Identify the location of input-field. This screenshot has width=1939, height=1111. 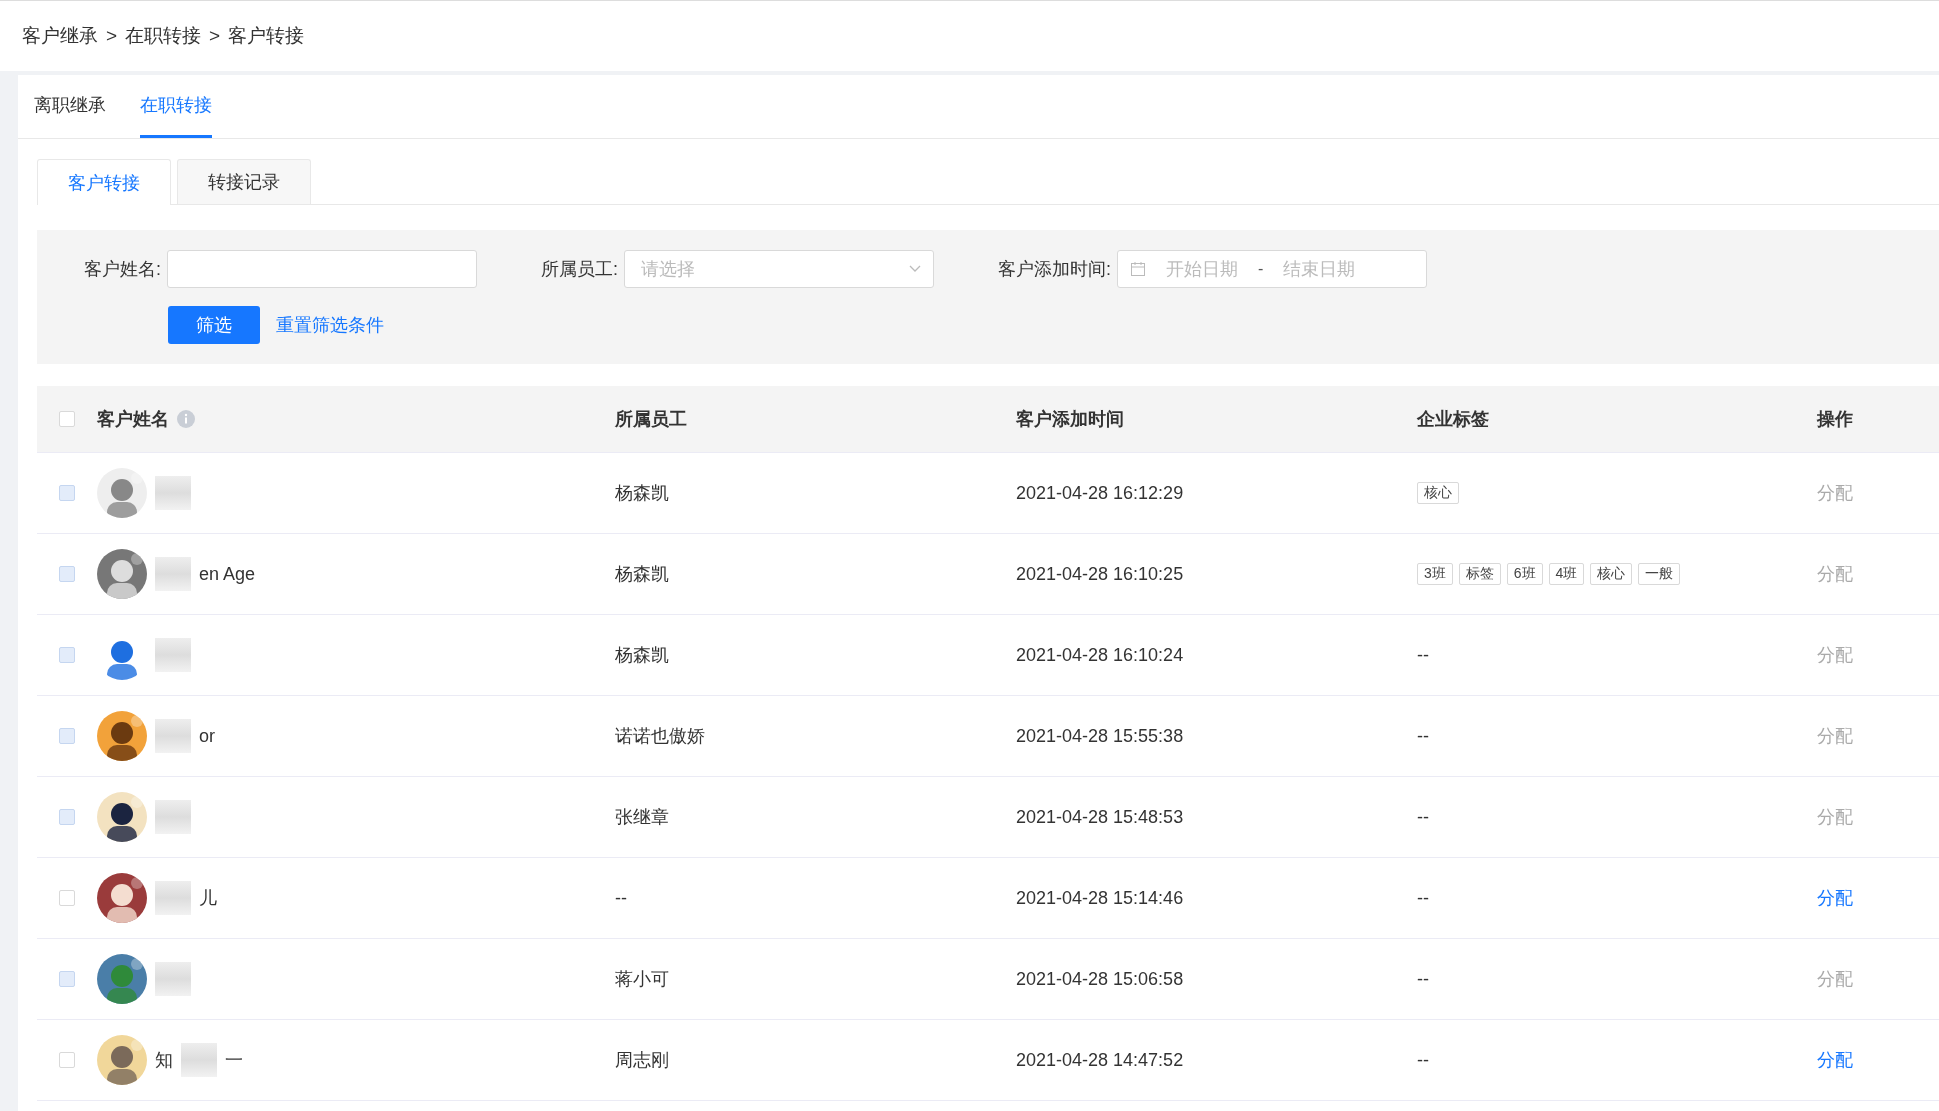
(322, 269).